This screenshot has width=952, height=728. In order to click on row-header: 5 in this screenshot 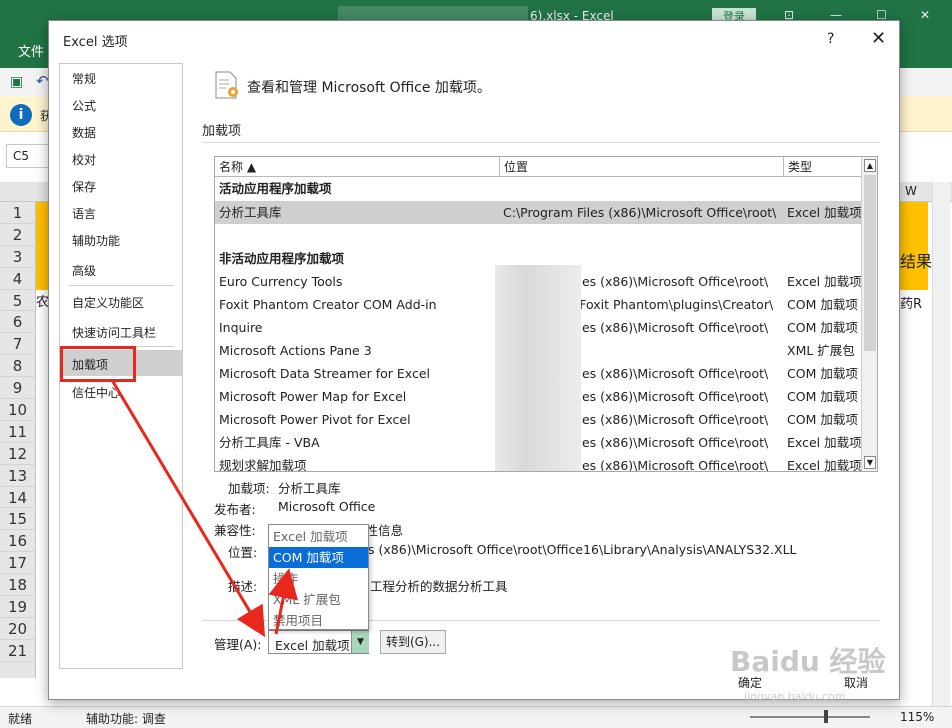, I will do `click(17, 301)`.